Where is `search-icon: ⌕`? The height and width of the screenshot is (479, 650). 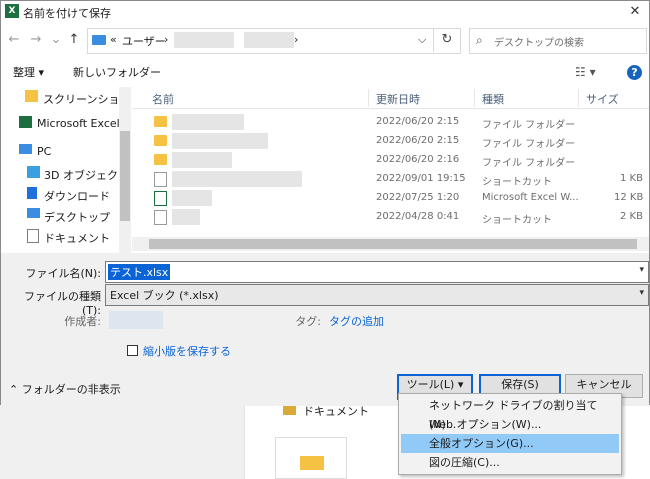
search-icon: ⌕ is located at coordinates (479, 40).